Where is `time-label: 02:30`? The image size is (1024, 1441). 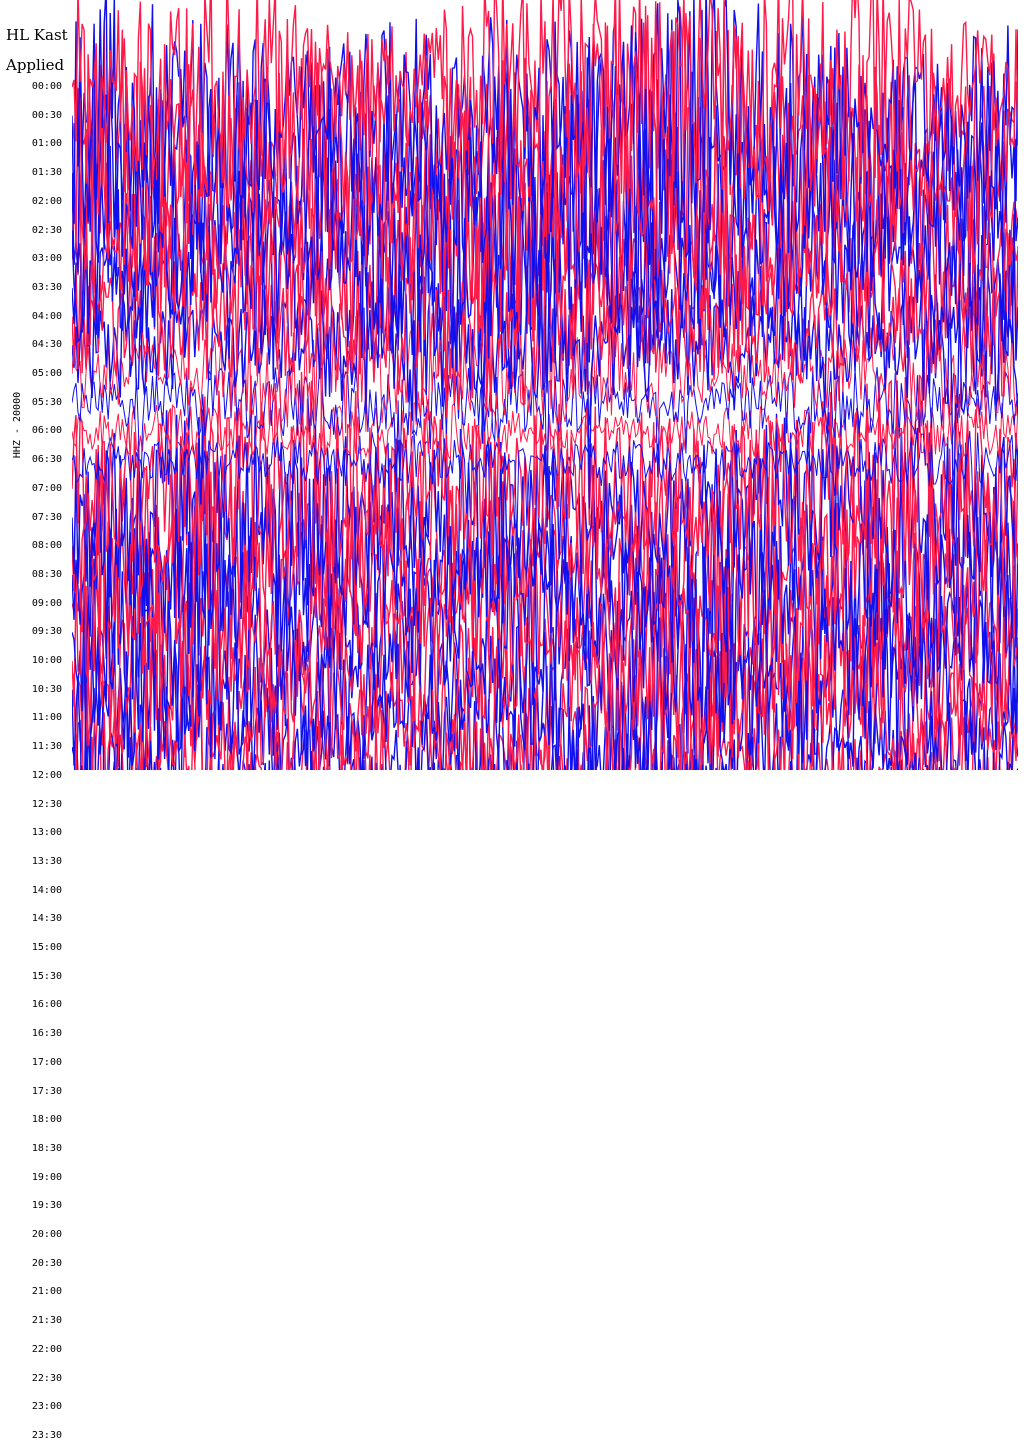 time-label: 02:30 is located at coordinates (46, 230).